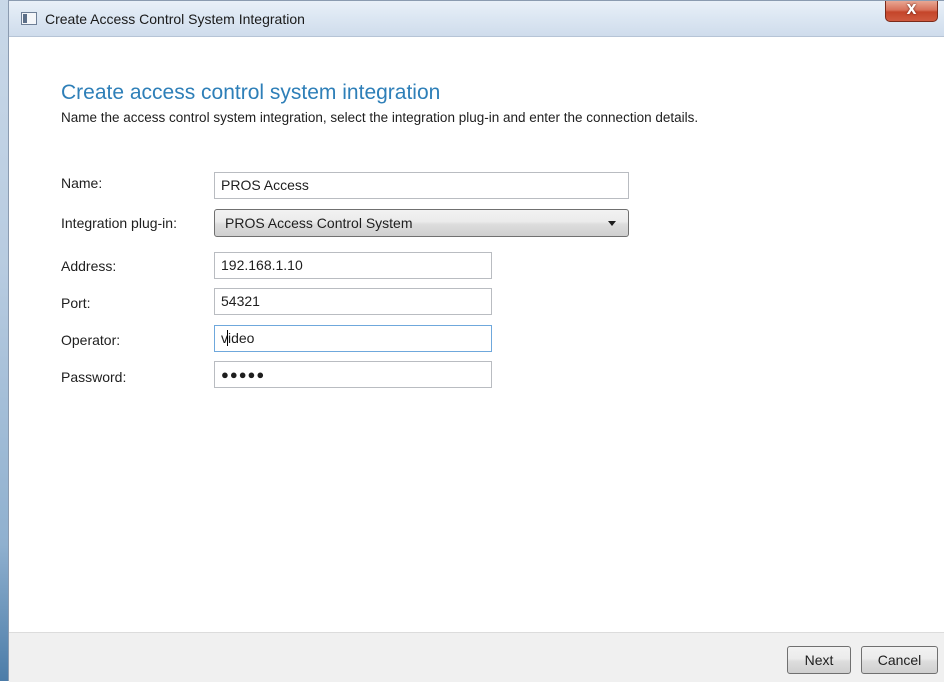  Describe the element at coordinates (421, 185) in the screenshot. I see `name-field: PROS Access` at that location.